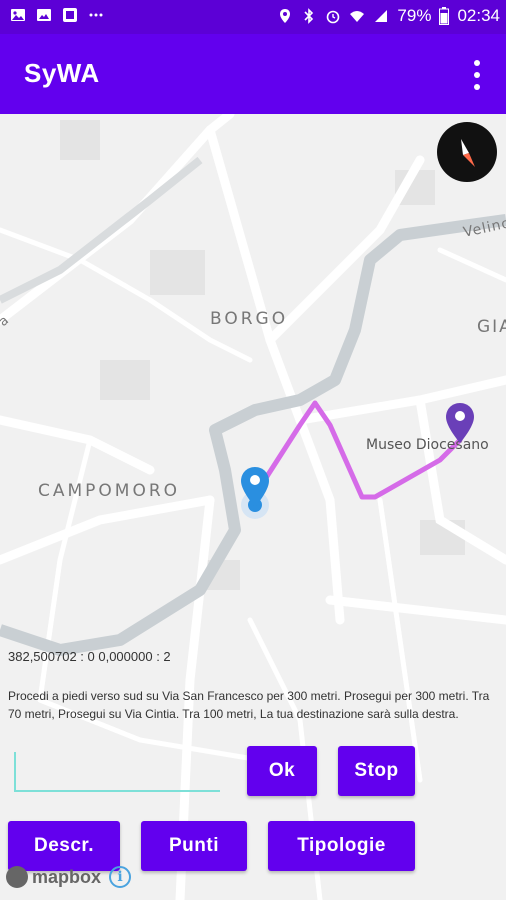 Image resolution: width=506 pixels, height=900 pixels. What do you see at coordinates (253, 74) in the screenshot?
I see `app-bar: SyWA` at bounding box center [253, 74].